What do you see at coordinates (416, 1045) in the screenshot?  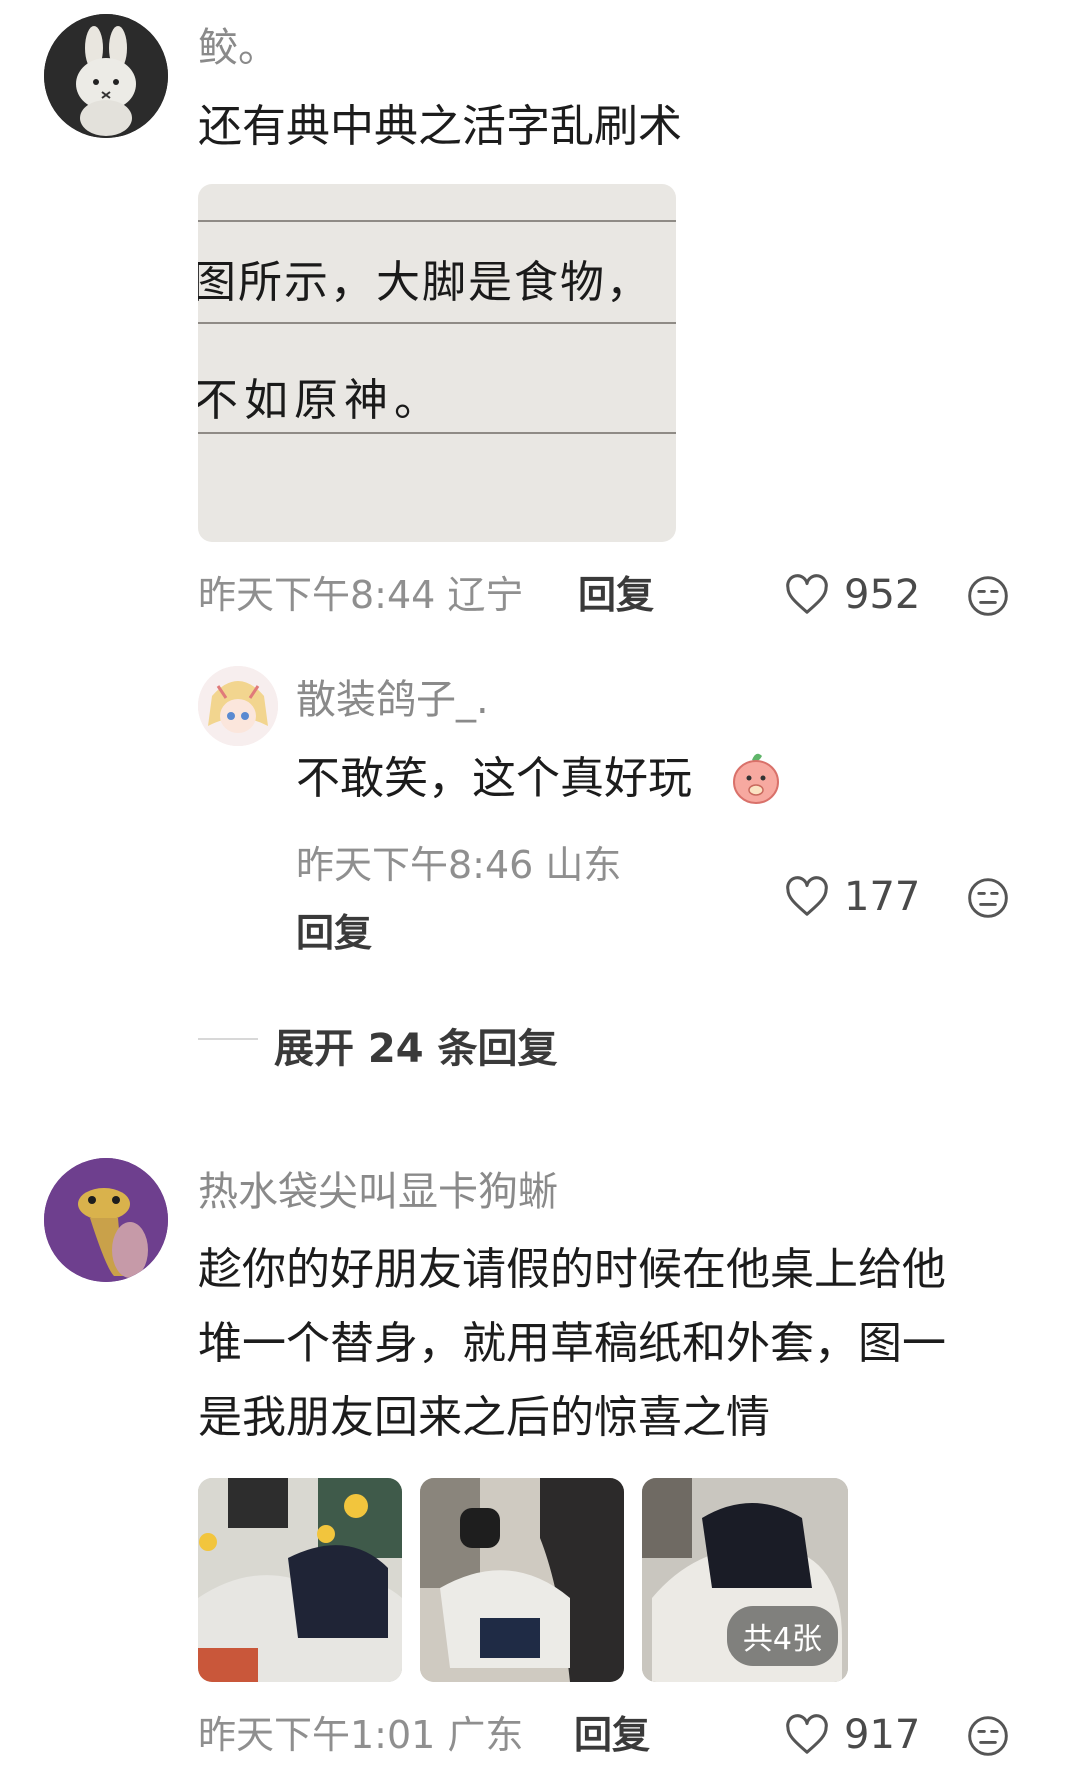 I see `expand-replies-button: 展开 24 条回复` at bounding box center [416, 1045].